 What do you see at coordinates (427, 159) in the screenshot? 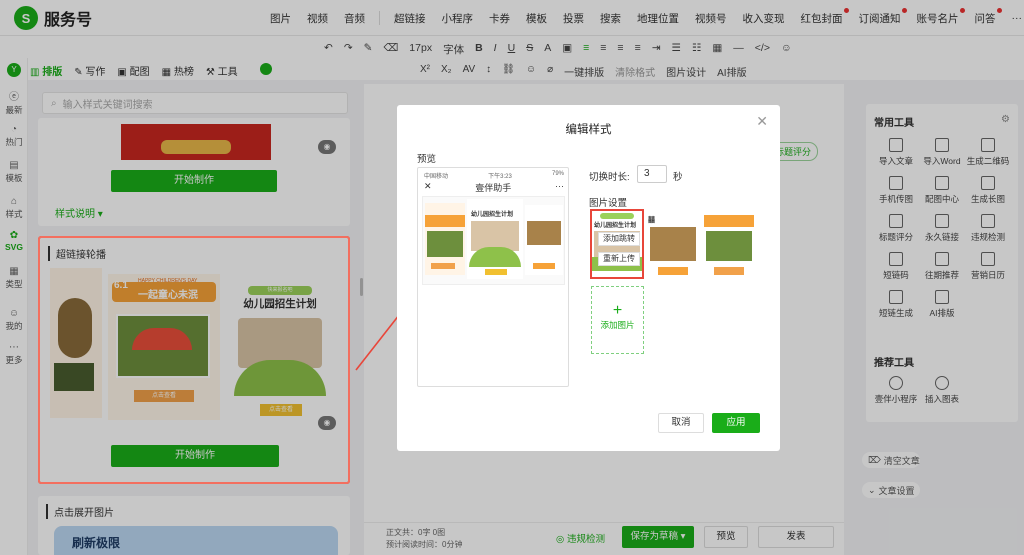
I see `preview-label: 预览` at bounding box center [427, 159].